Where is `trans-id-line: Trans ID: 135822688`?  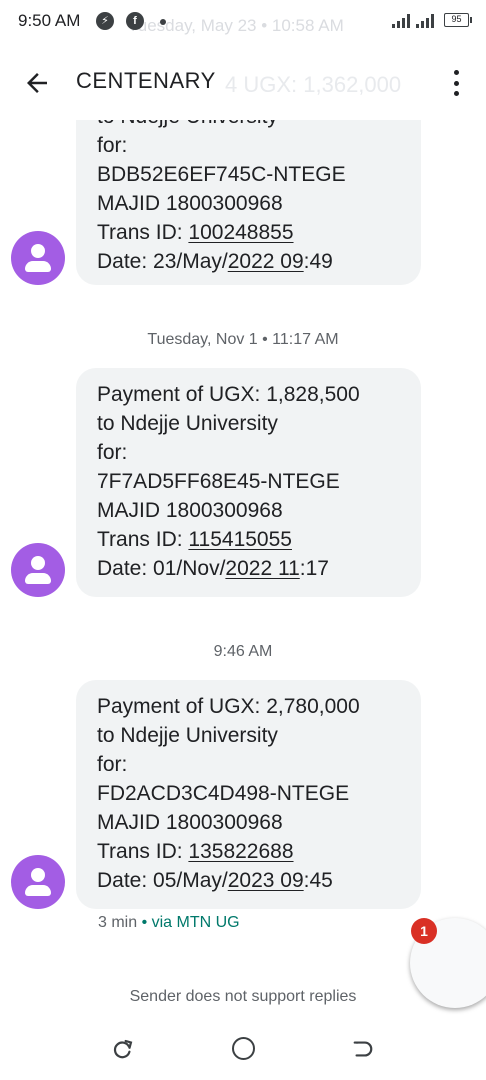 trans-id-line: Trans ID: 135822688 is located at coordinates (195, 851).